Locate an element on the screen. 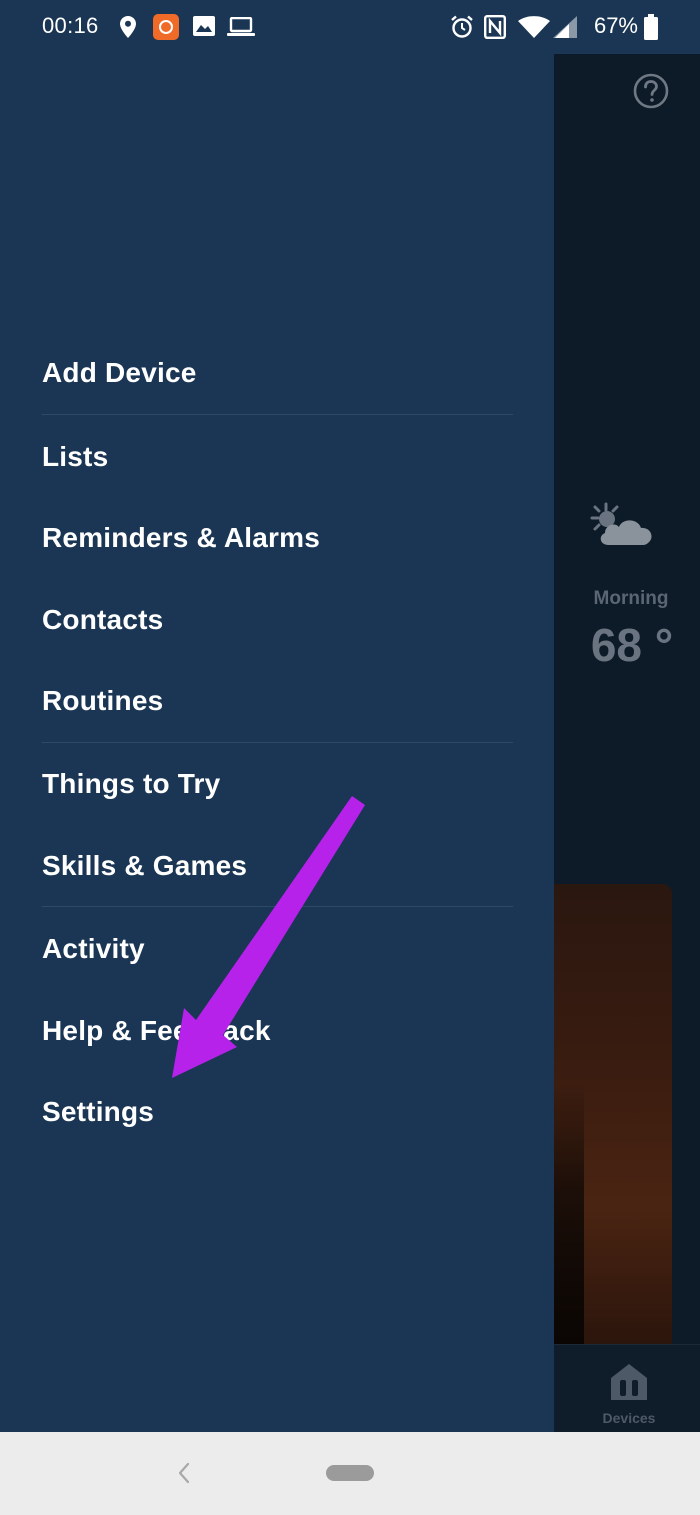 The image size is (700, 1515). devices-tab-label: Devices is located at coordinates (627, 1418).